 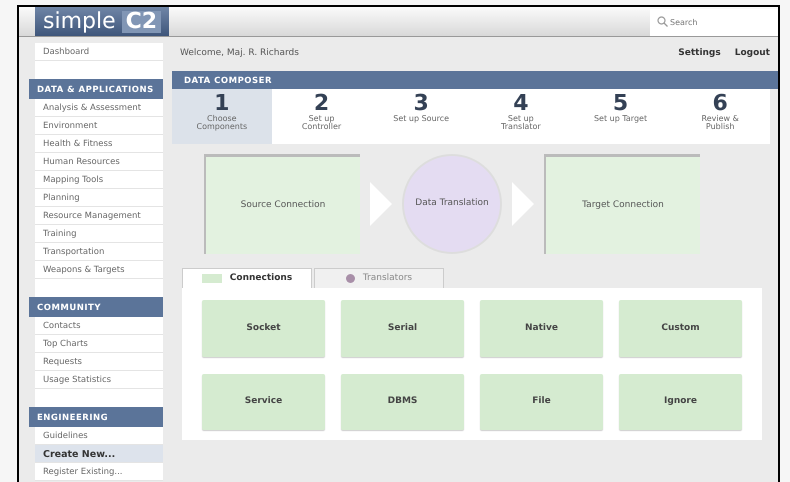 I want to click on welcome-text: Welcome, Maj. R. Richards, so click(x=239, y=53).